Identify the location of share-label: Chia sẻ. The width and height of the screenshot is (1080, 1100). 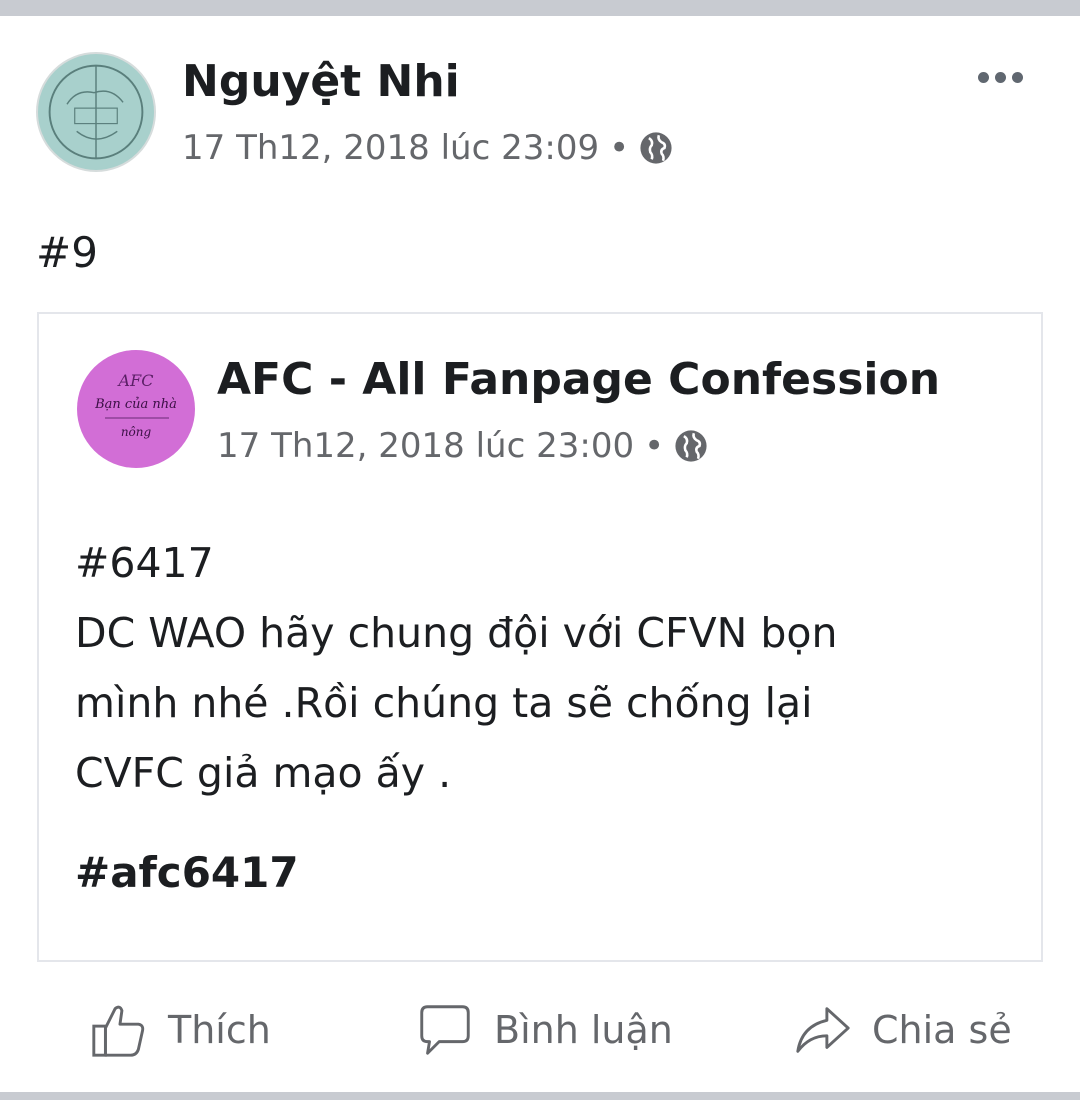
(942, 1030).